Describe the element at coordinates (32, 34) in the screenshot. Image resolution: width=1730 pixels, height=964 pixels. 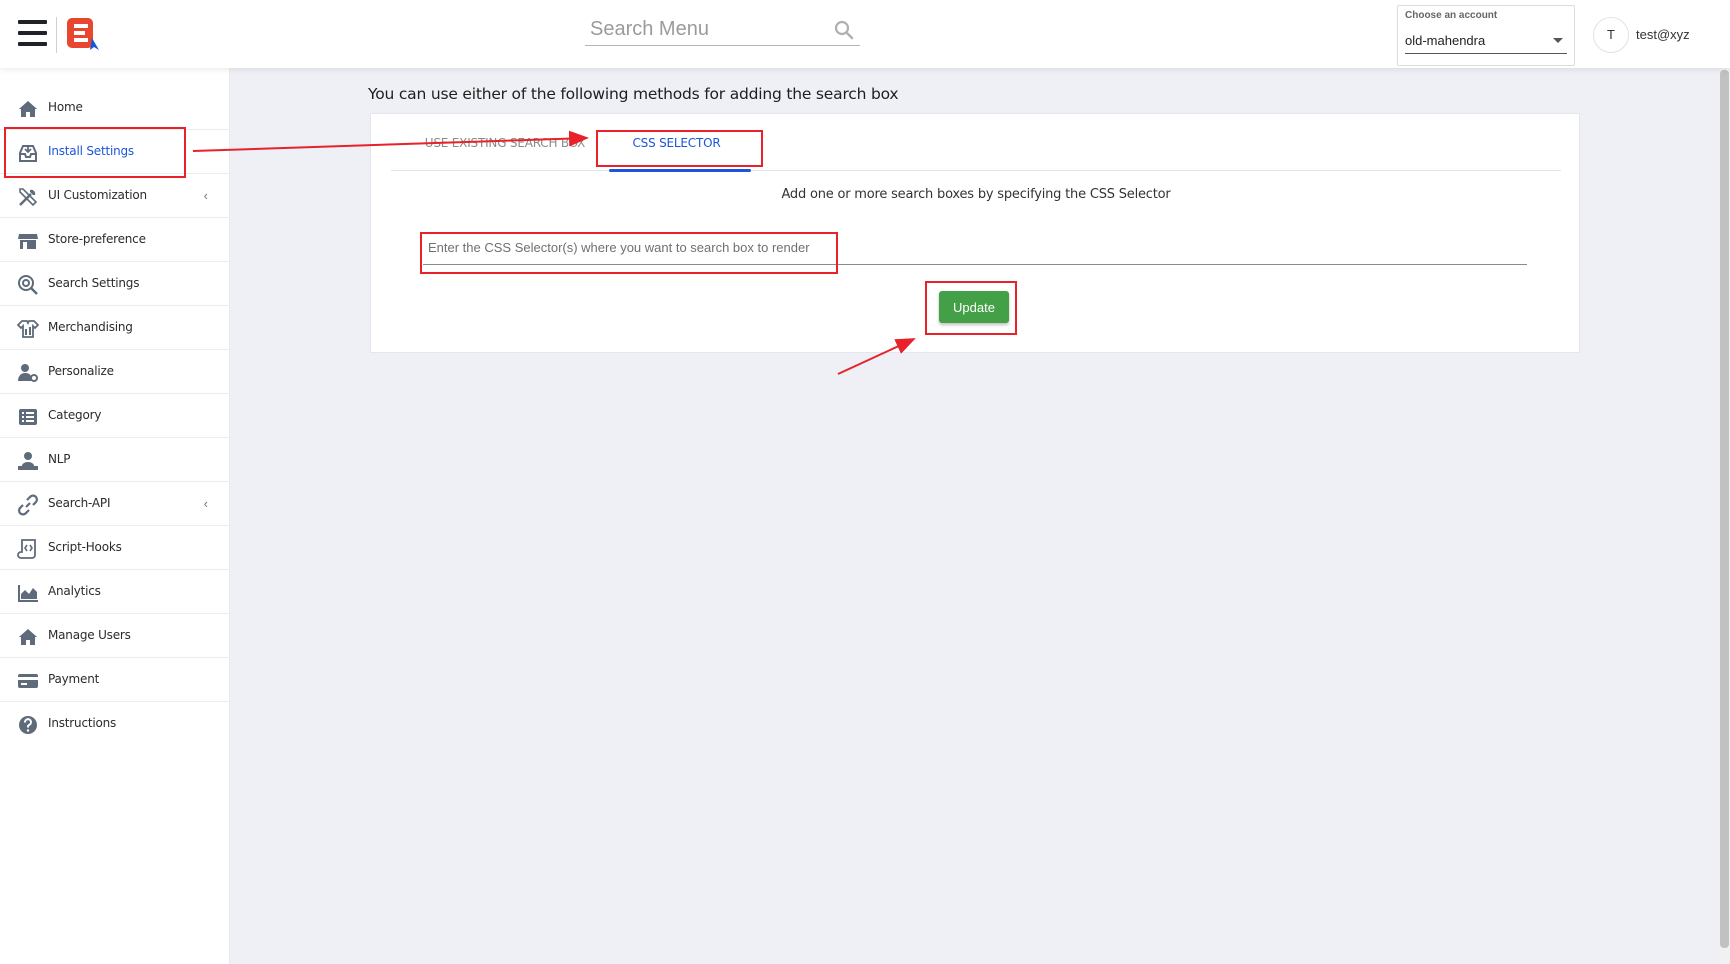
I see `hamburger-menu-icon` at that location.